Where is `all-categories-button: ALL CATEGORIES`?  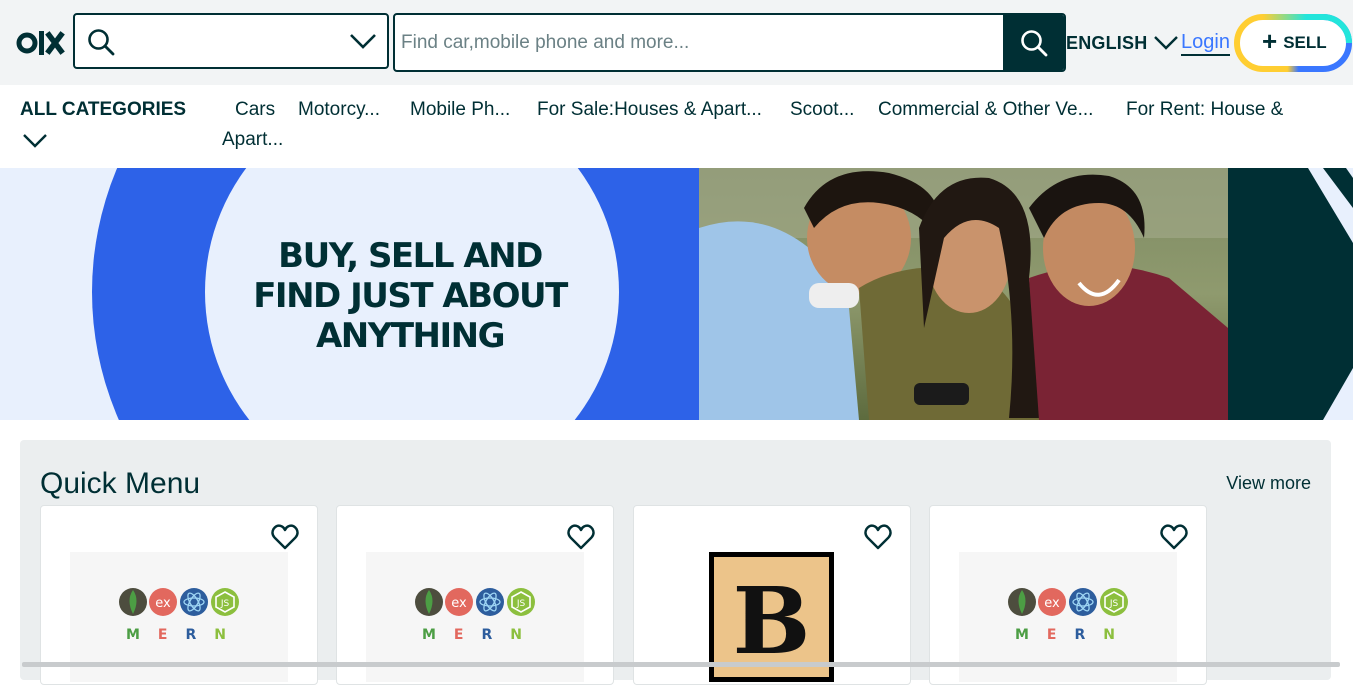 all-categories-button: ALL CATEGORIES is located at coordinates (103, 110).